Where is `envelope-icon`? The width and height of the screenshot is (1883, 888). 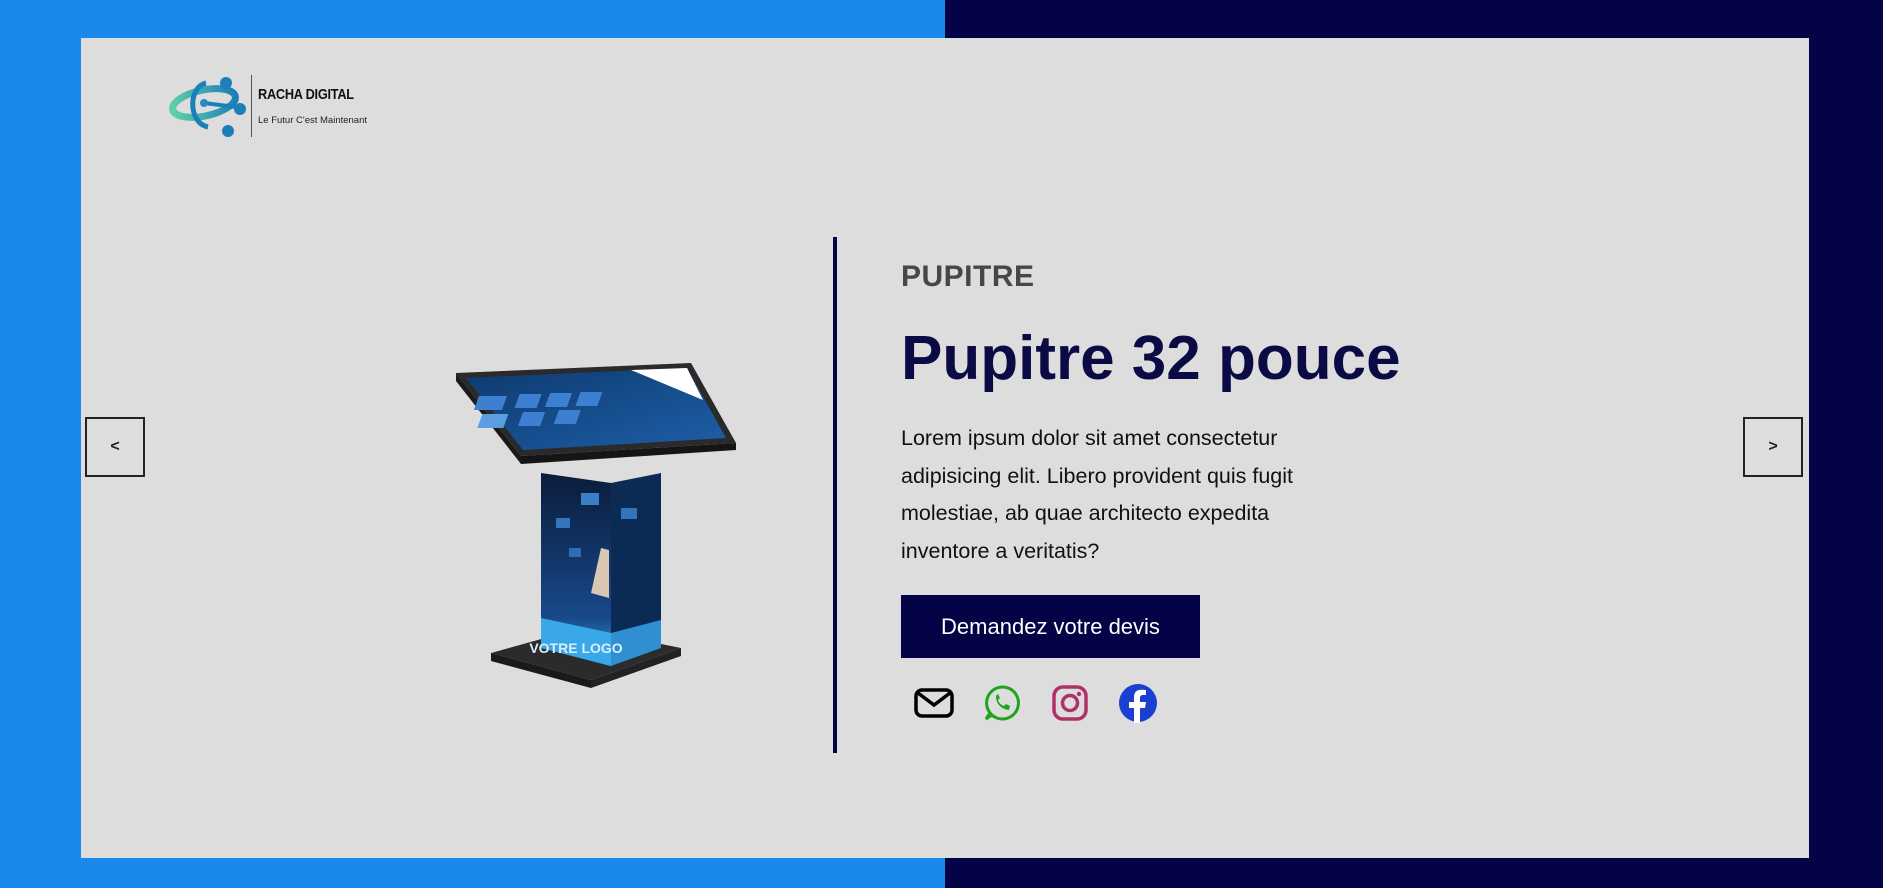 envelope-icon is located at coordinates (934, 703).